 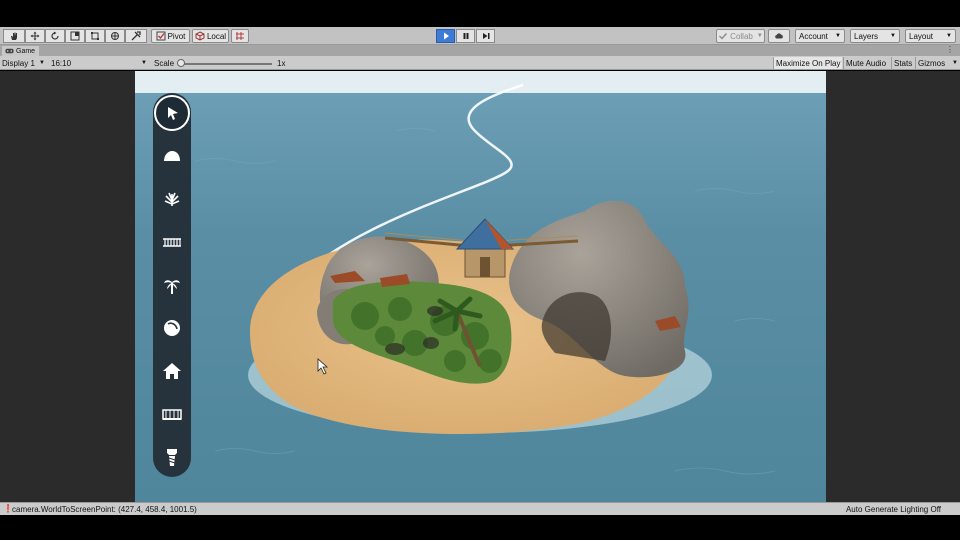 I want to click on tab-game: Game, so click(x=21, y=51).